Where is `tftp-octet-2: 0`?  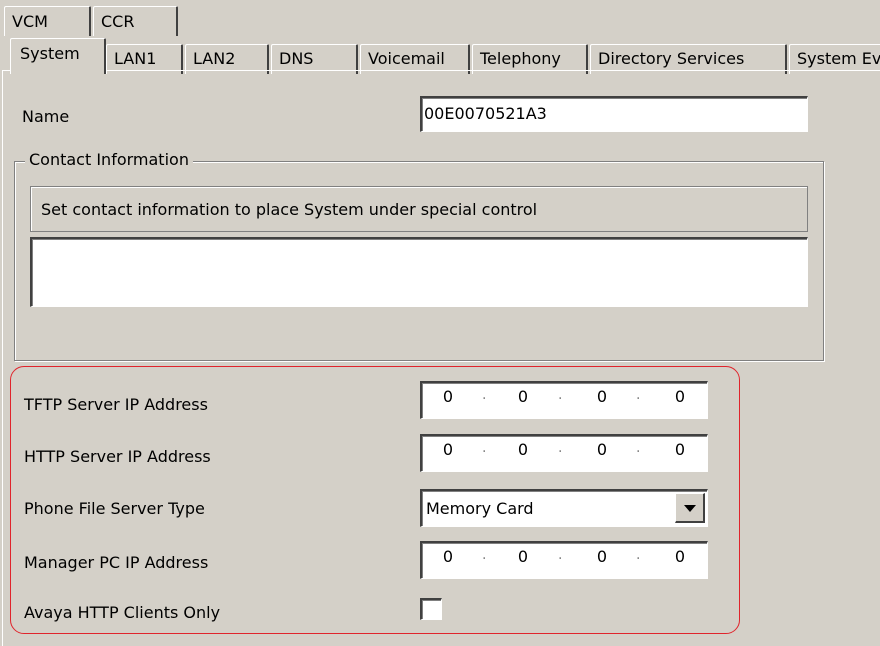
tftp-octet-2: 0 is located at coordinates (523, 396).